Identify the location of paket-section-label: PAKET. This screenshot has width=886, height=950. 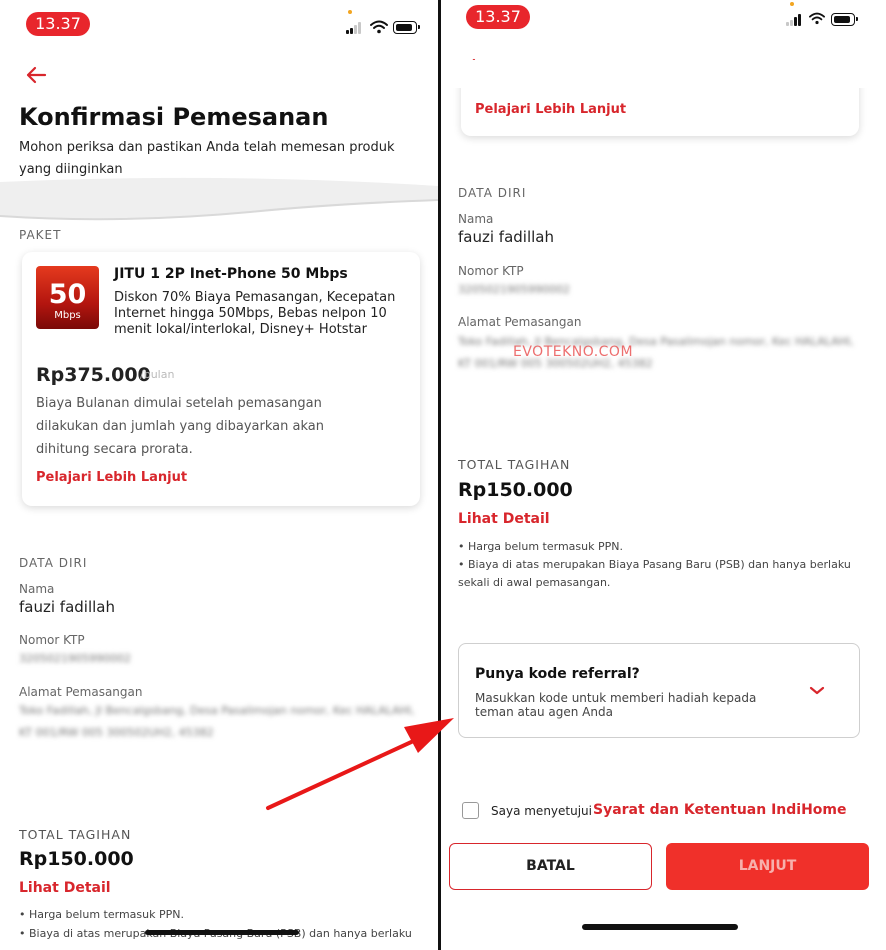
(40, 235).